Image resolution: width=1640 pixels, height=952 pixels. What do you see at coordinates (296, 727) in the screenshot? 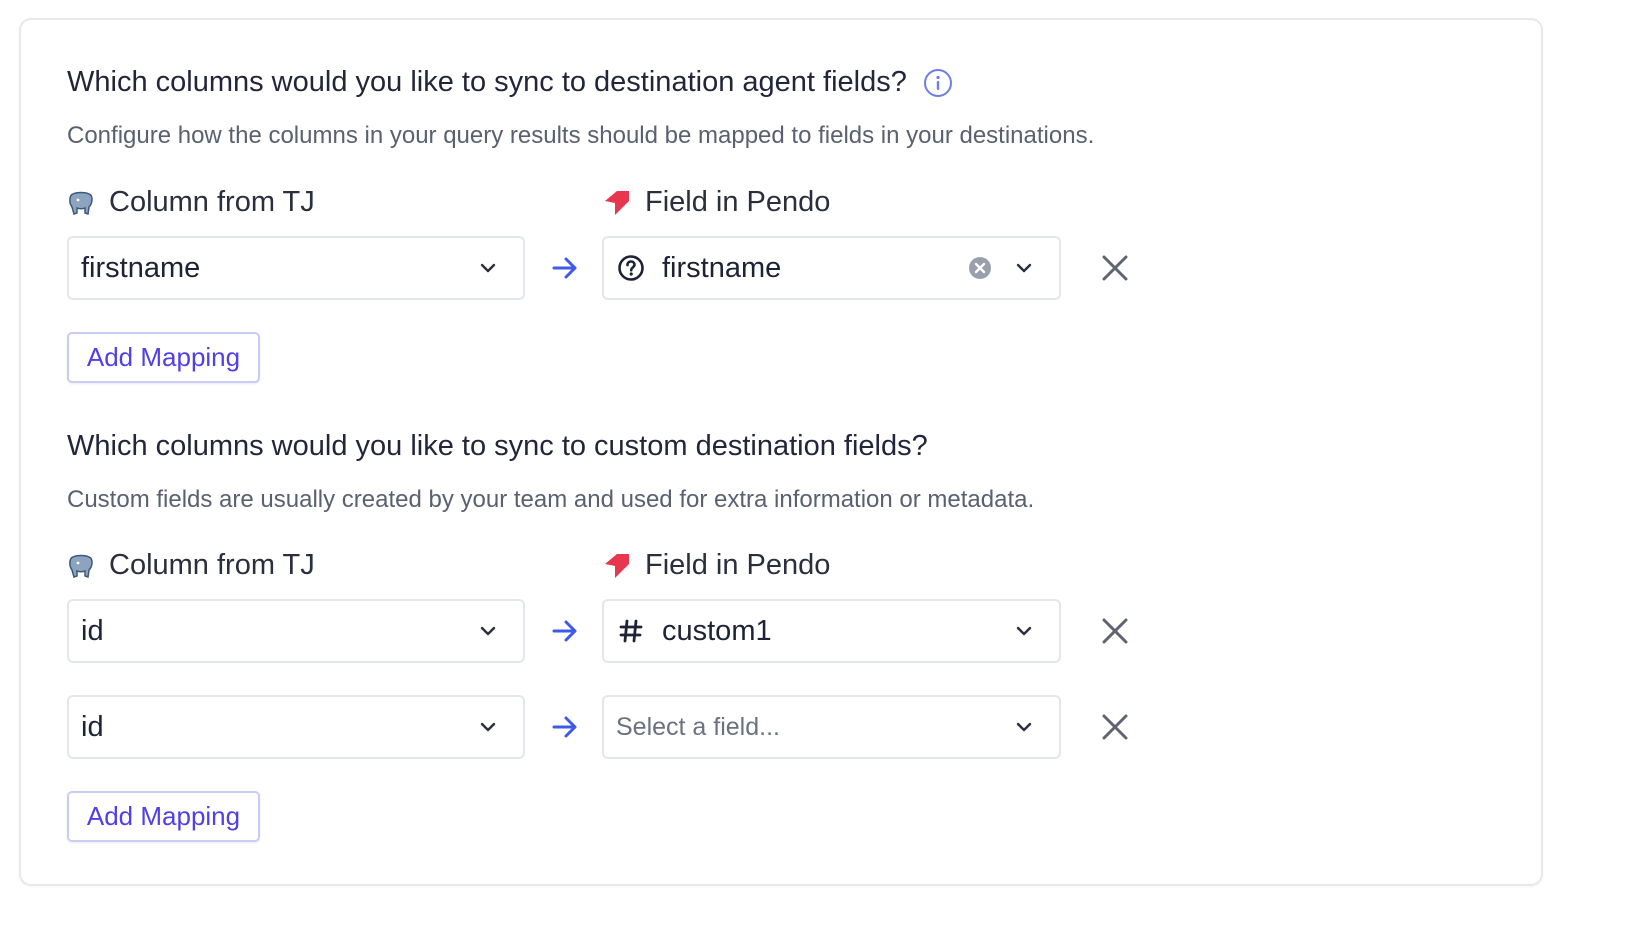
I see `source-select-custom-2: id` at bounding box center [296, 727].